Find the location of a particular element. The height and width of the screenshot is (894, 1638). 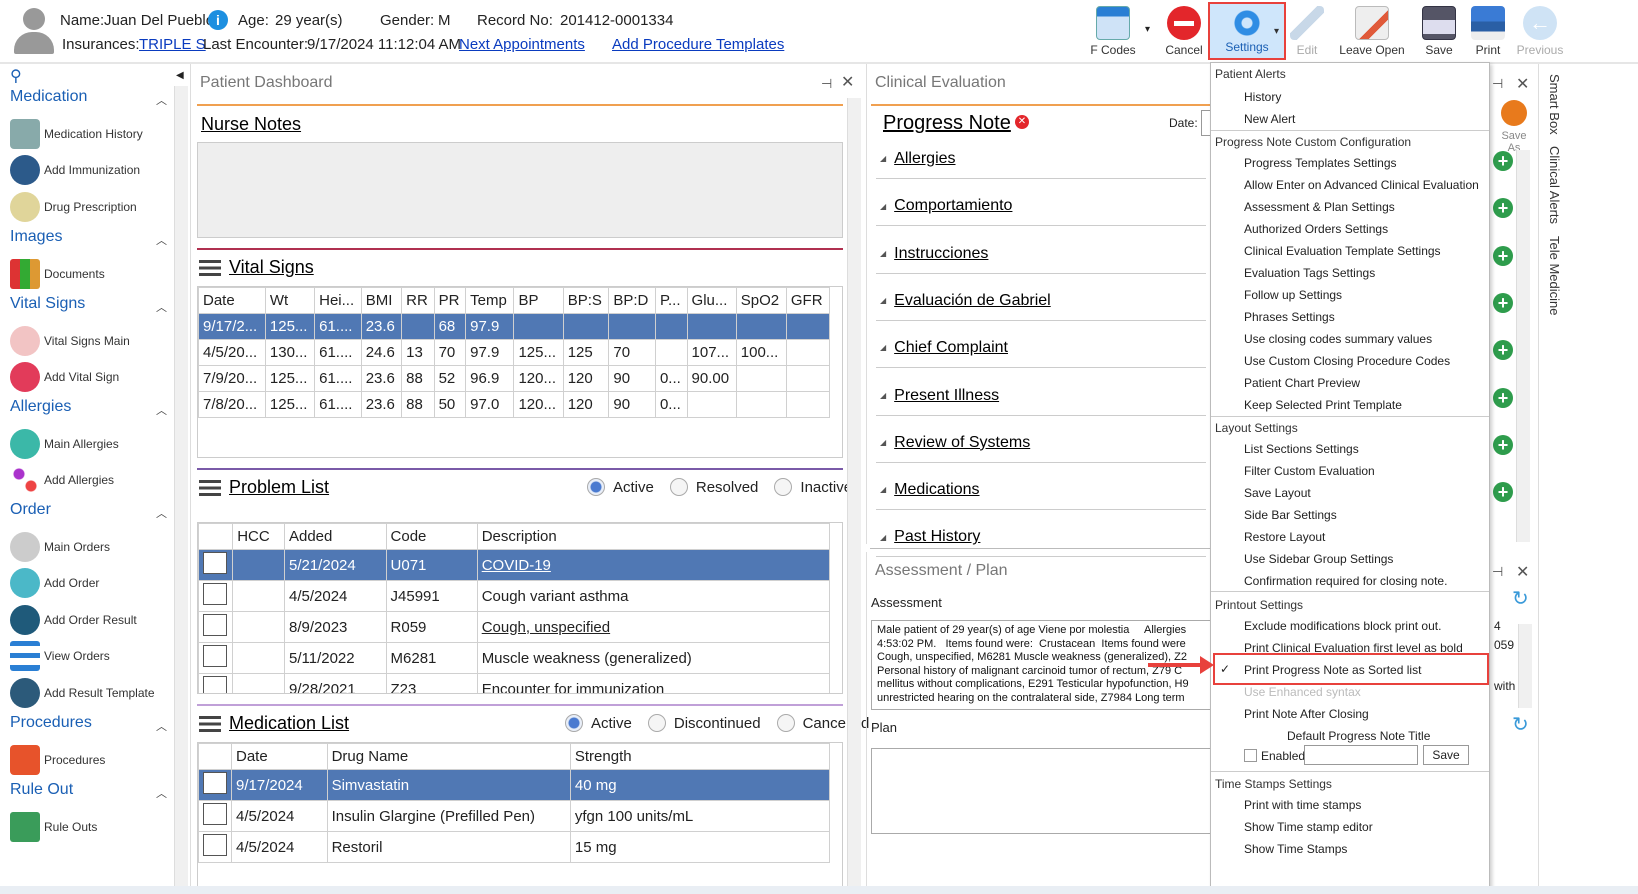

clinical-section-header: Present Illness is located at coordinates (939, 396).